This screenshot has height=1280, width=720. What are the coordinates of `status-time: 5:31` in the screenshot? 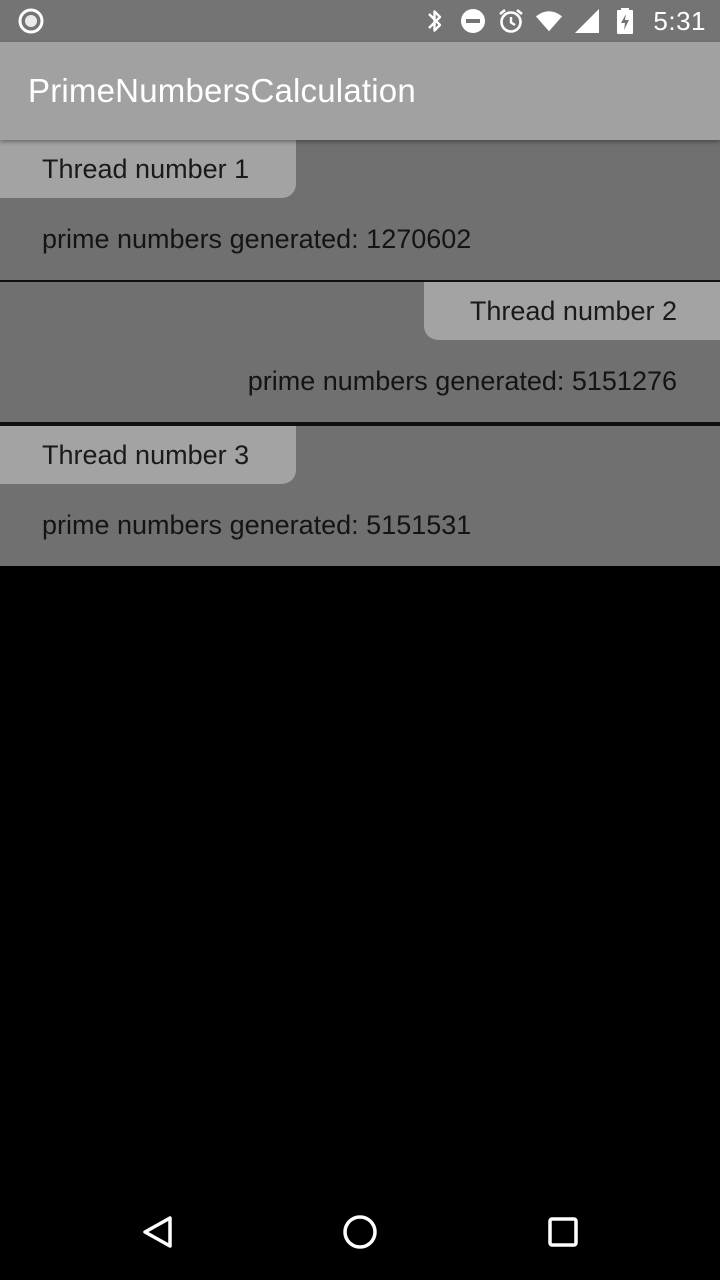 It's located at (679, 20).